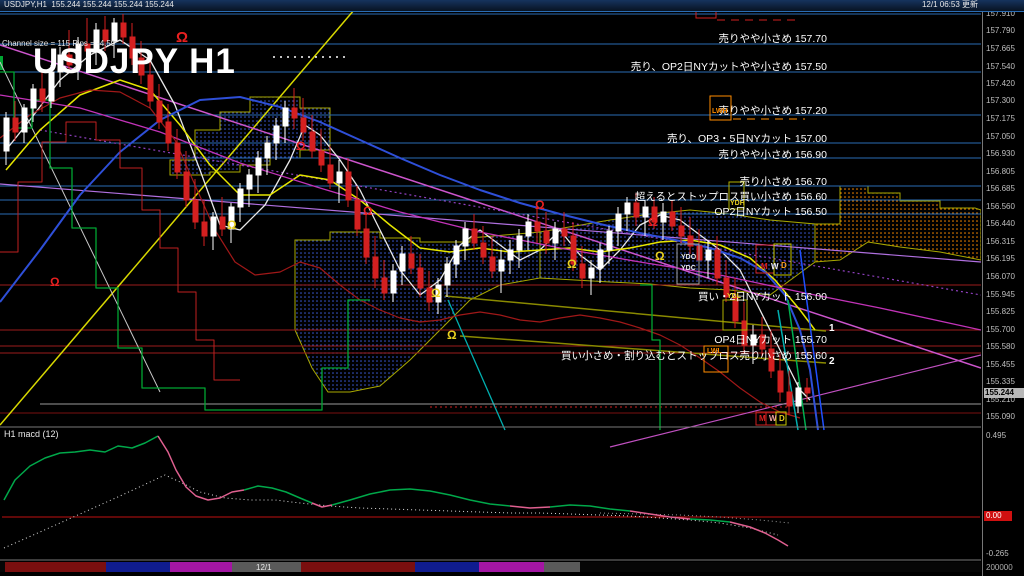 This screenshot has width=1024, height=576. I want to click on axis-label: 156.315, so click(1000, 241).